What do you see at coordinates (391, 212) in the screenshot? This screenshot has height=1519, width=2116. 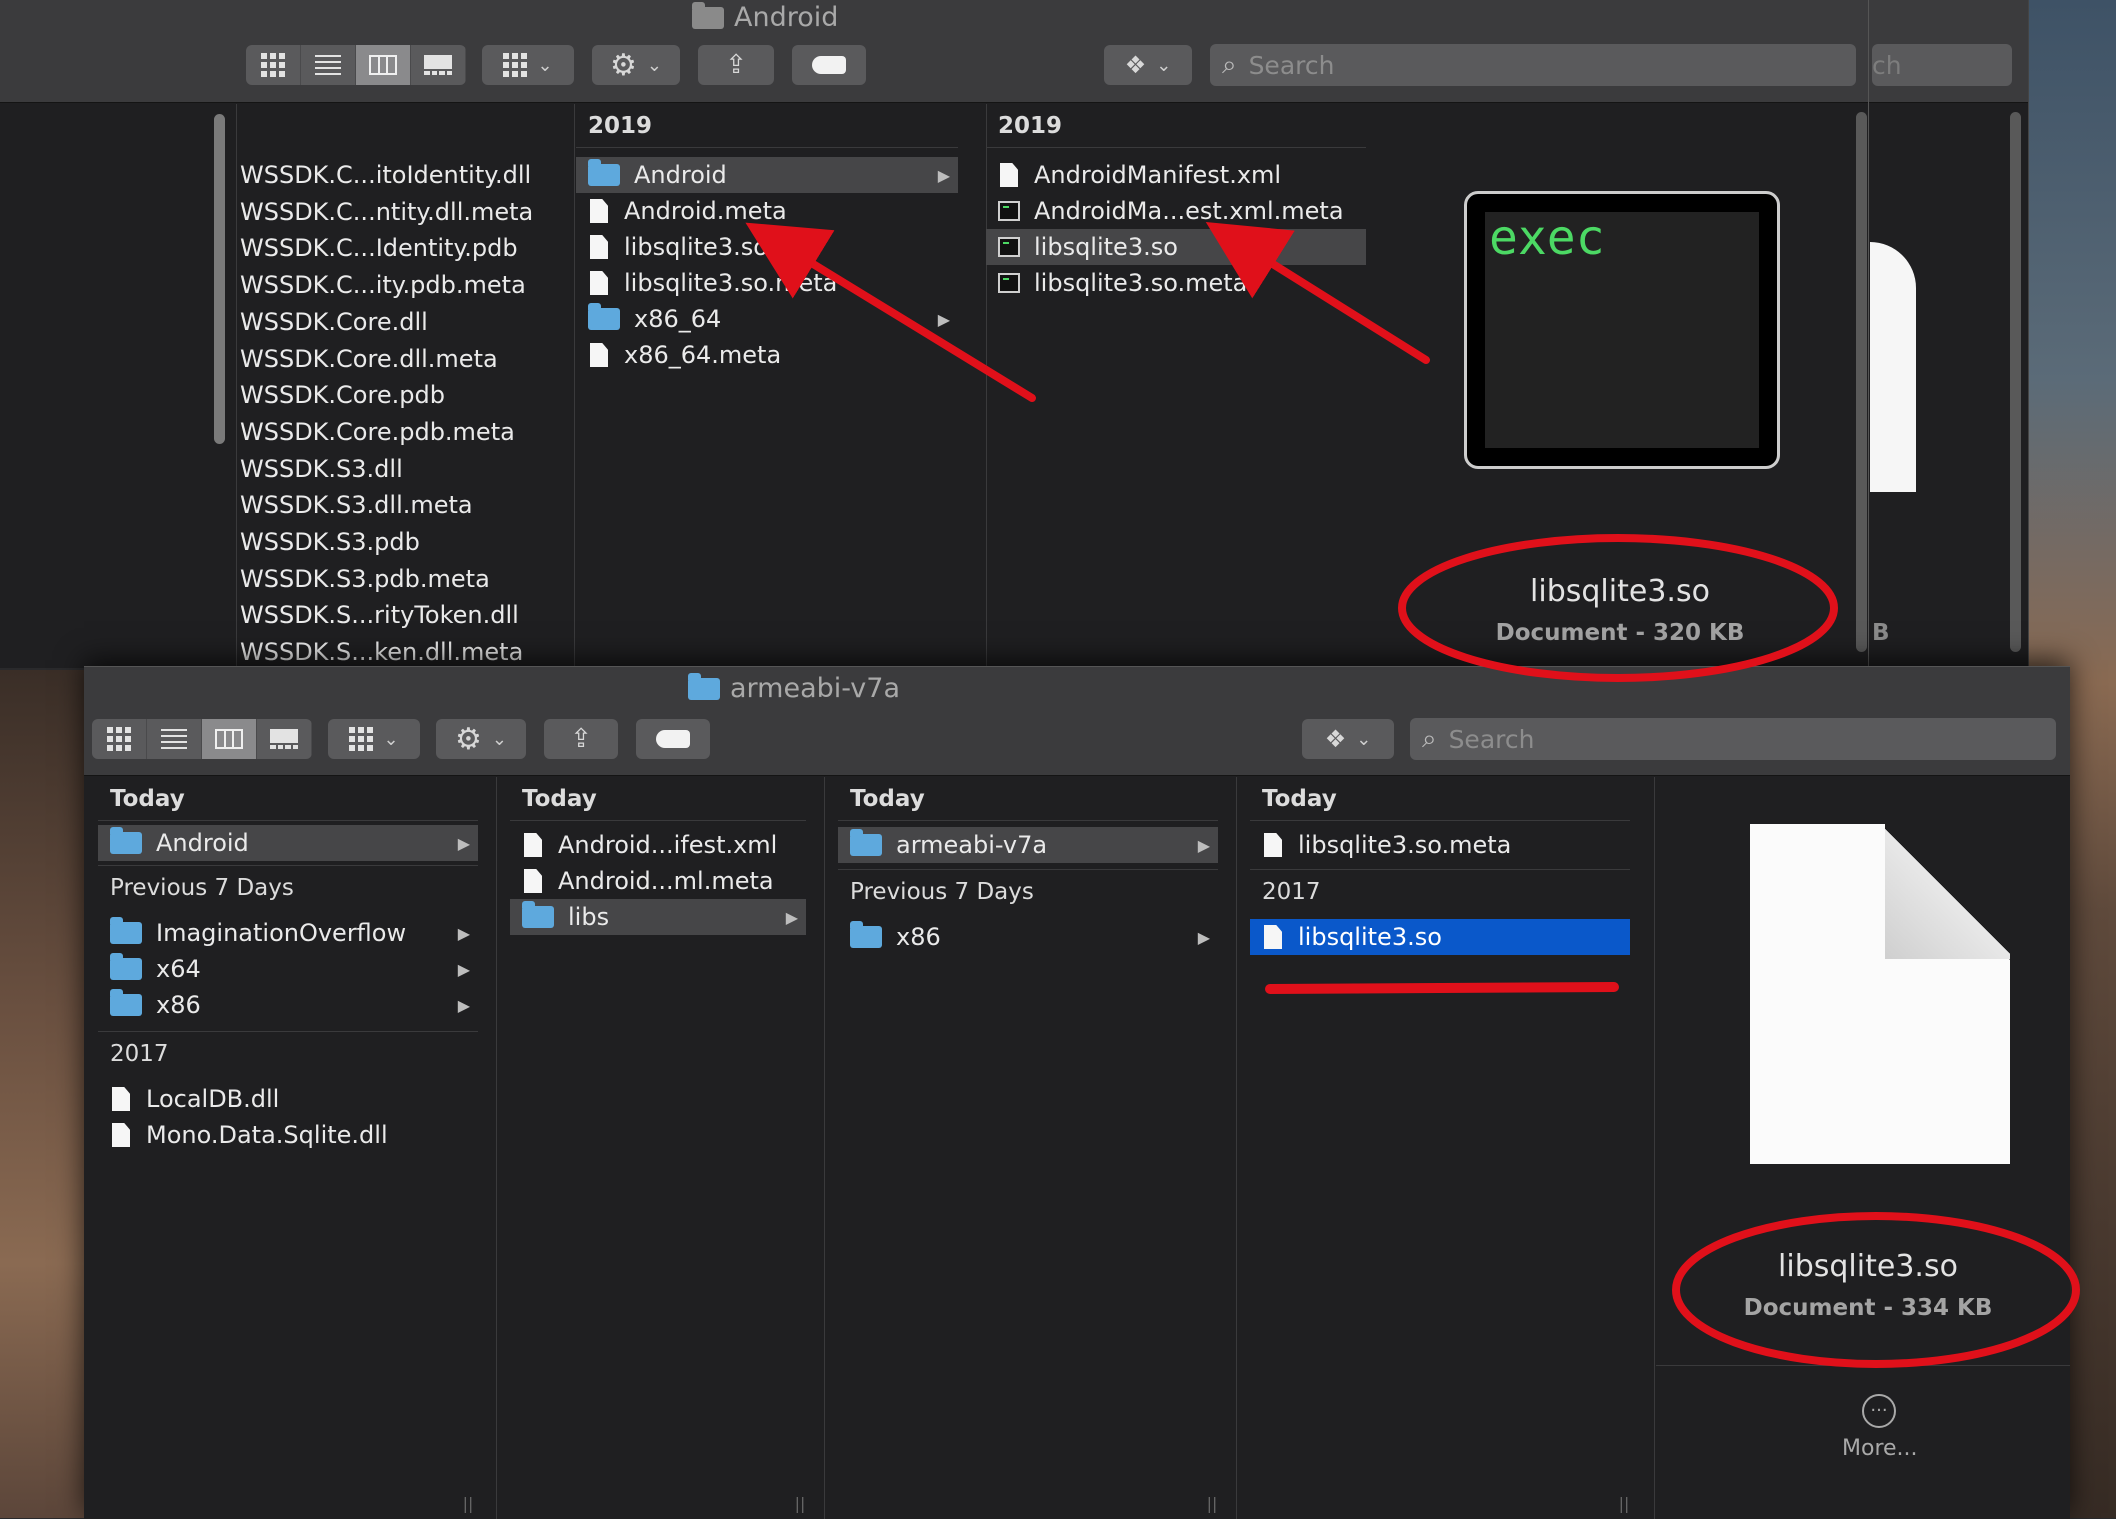 I see `file-row: WSSDK.C...ntity.dll.meta` at bounding box center [391, 212].